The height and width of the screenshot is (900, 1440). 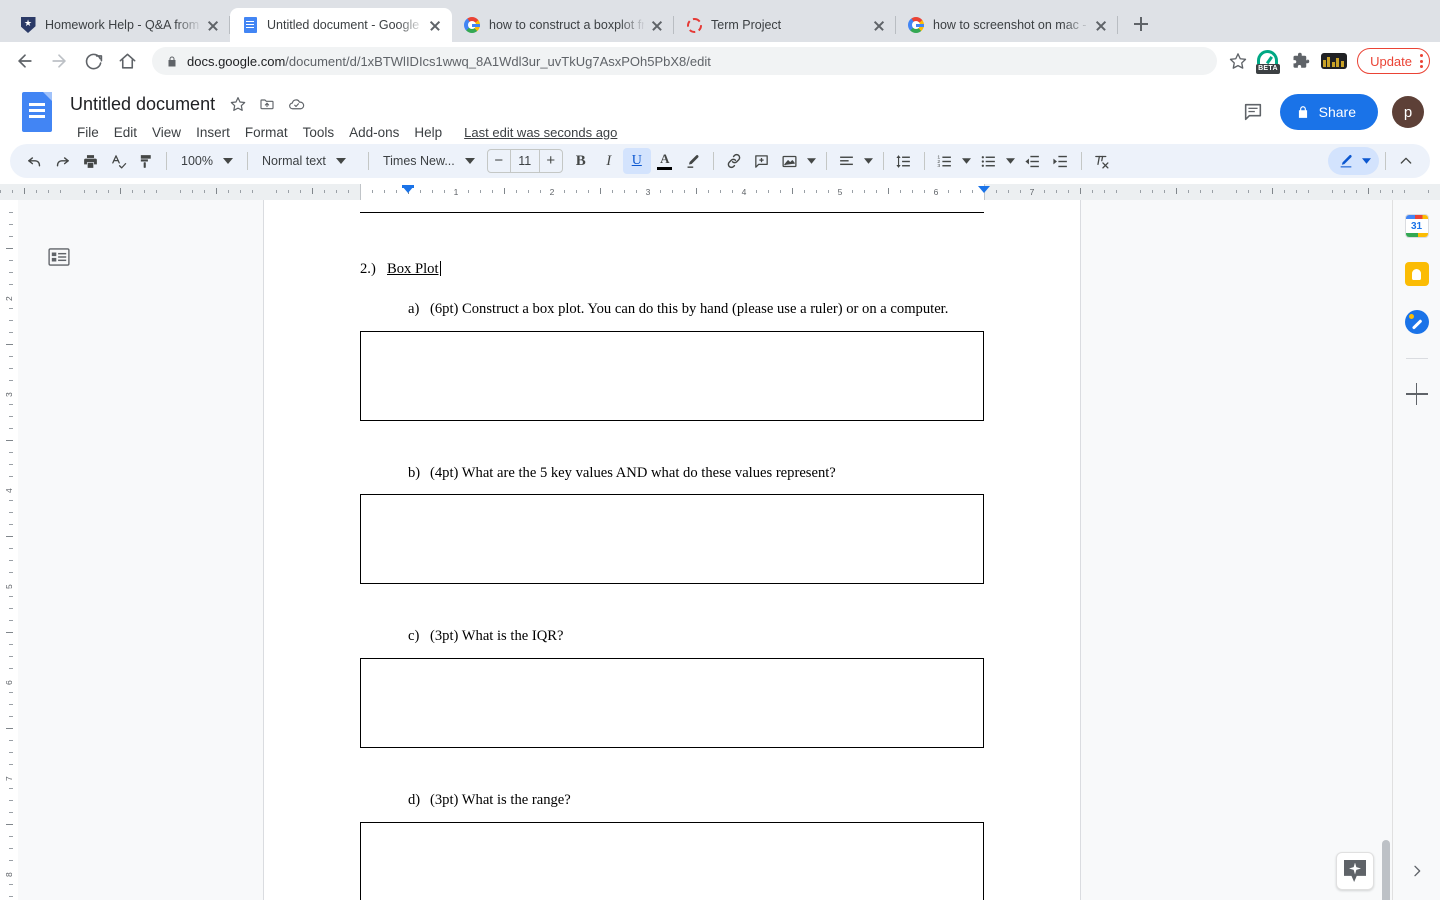 What do you see at coordinates (609, 161) in the screenshot?
I see `italic-button: I` at bounding box center [609, 161].